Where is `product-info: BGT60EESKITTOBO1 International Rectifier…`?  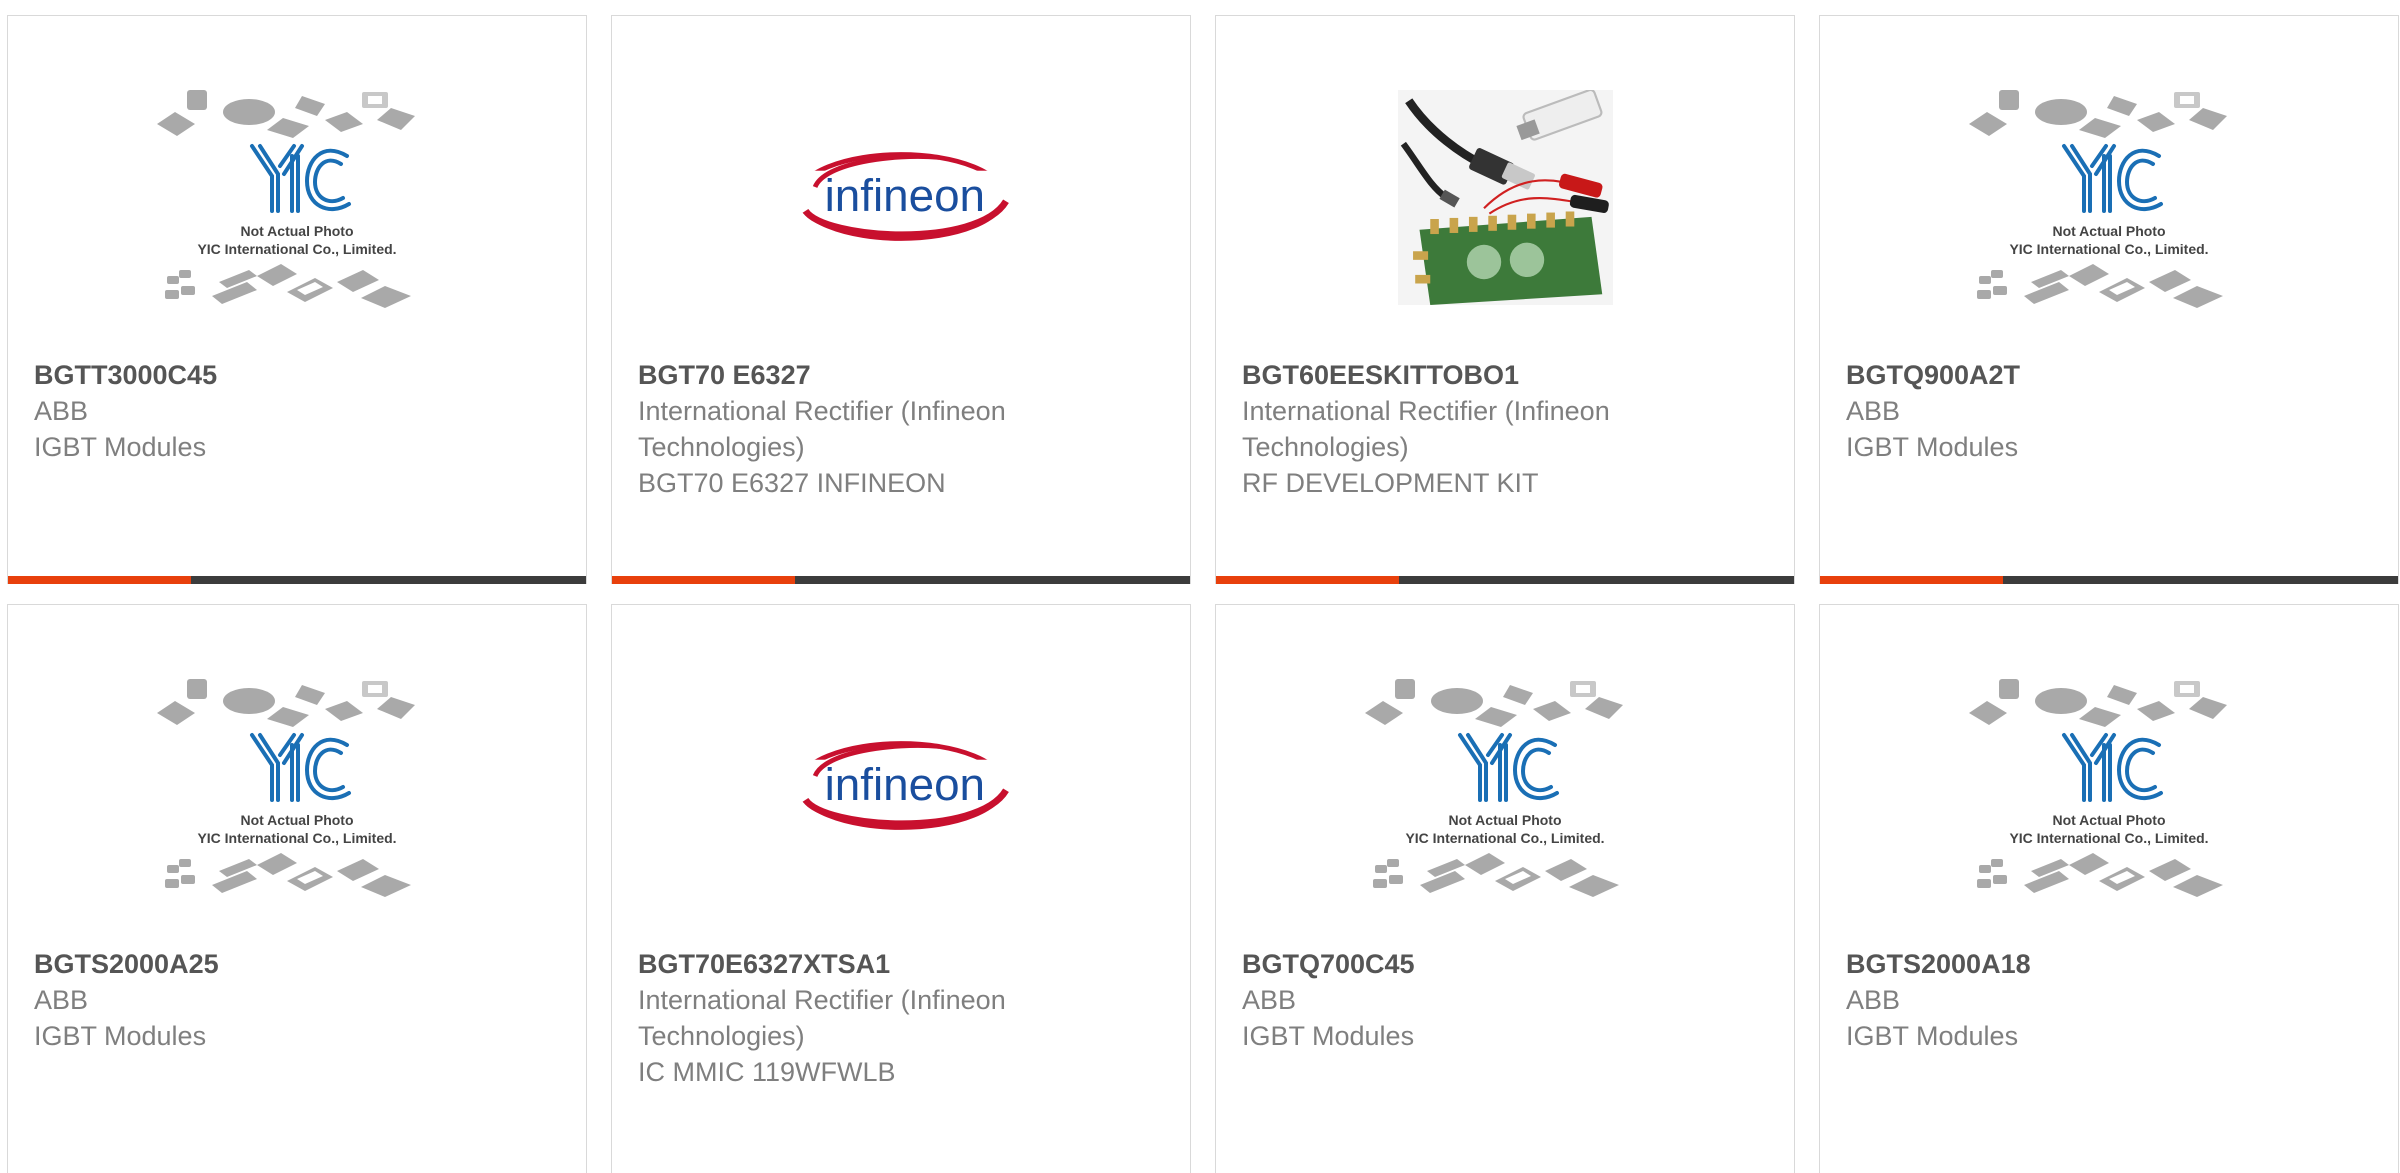 product-info: BGT60EESKITTOBO1 International Rectifier… is located at coordinates (1508, 429).